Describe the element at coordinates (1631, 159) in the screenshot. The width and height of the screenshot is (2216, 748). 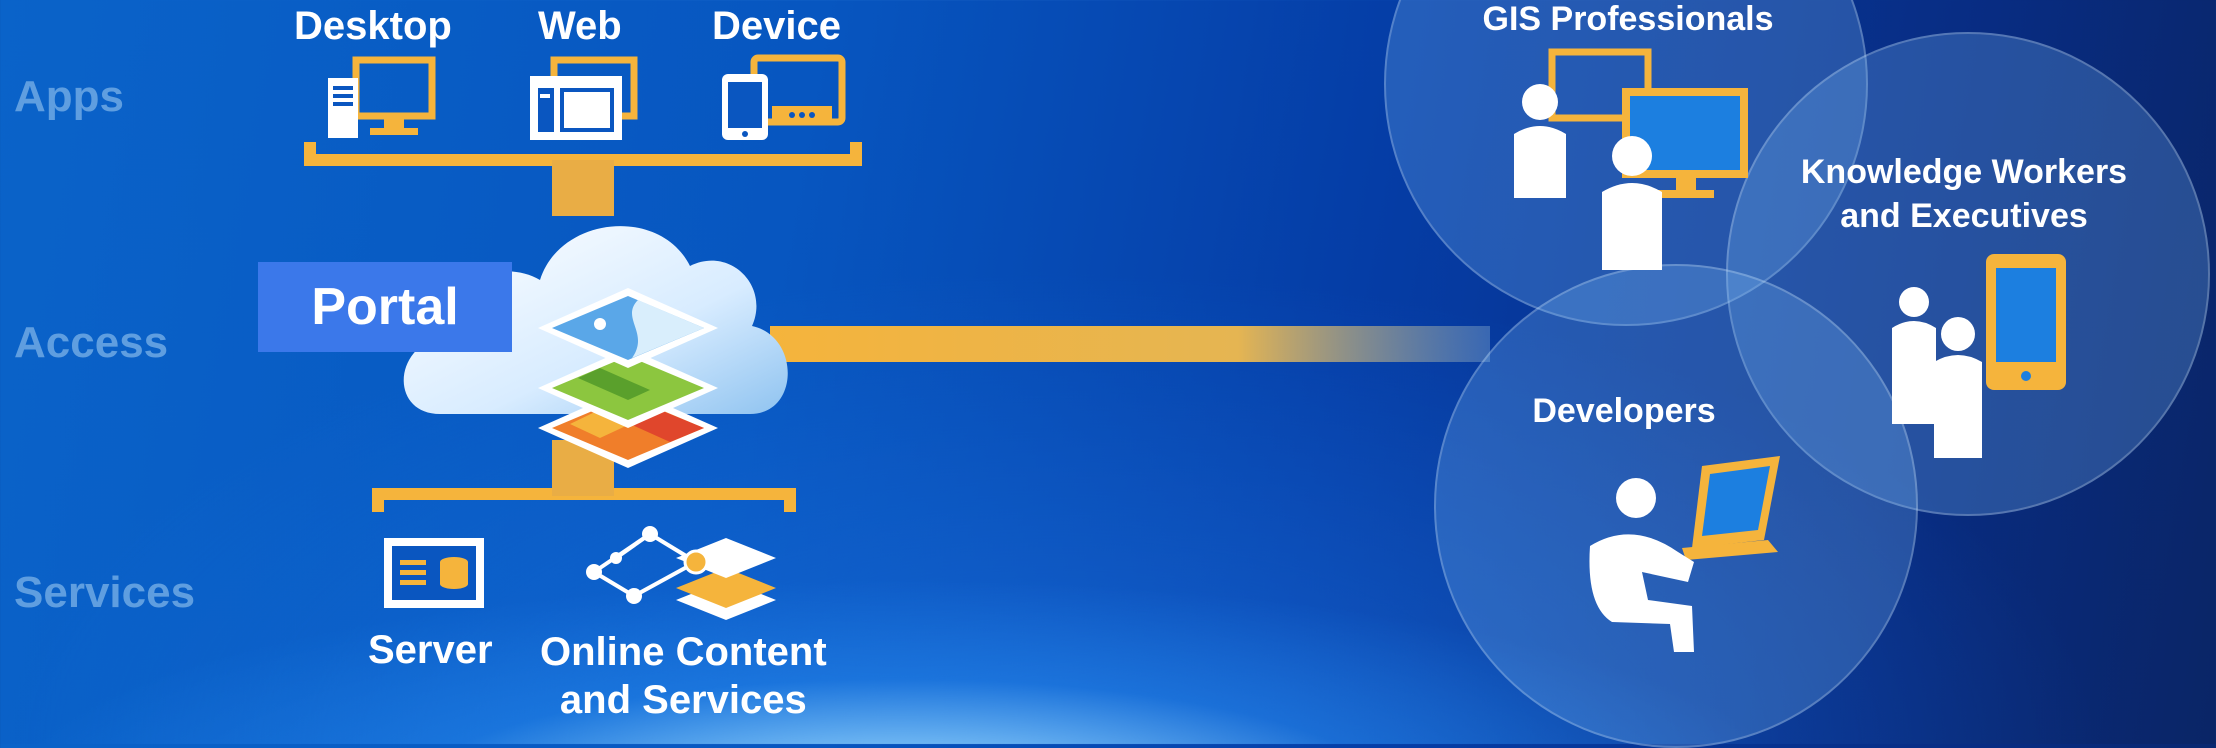
I see `gis-professionals-icon` at that location.